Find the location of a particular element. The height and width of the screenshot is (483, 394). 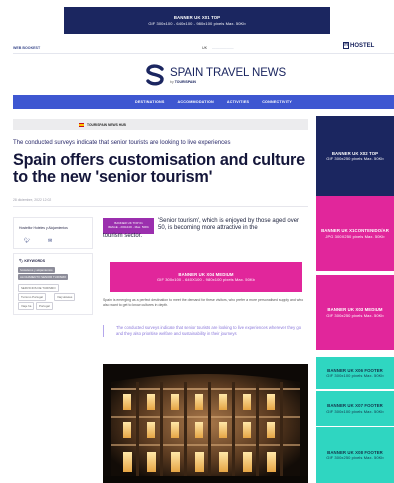

site-logo: SPAIN TRAVEL NEWS by TOURISPAIN is located at coordinates (215, 75).